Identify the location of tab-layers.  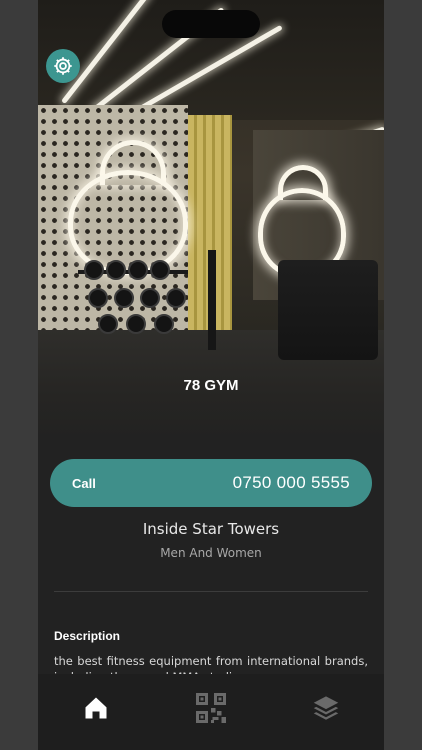
(326, 708).